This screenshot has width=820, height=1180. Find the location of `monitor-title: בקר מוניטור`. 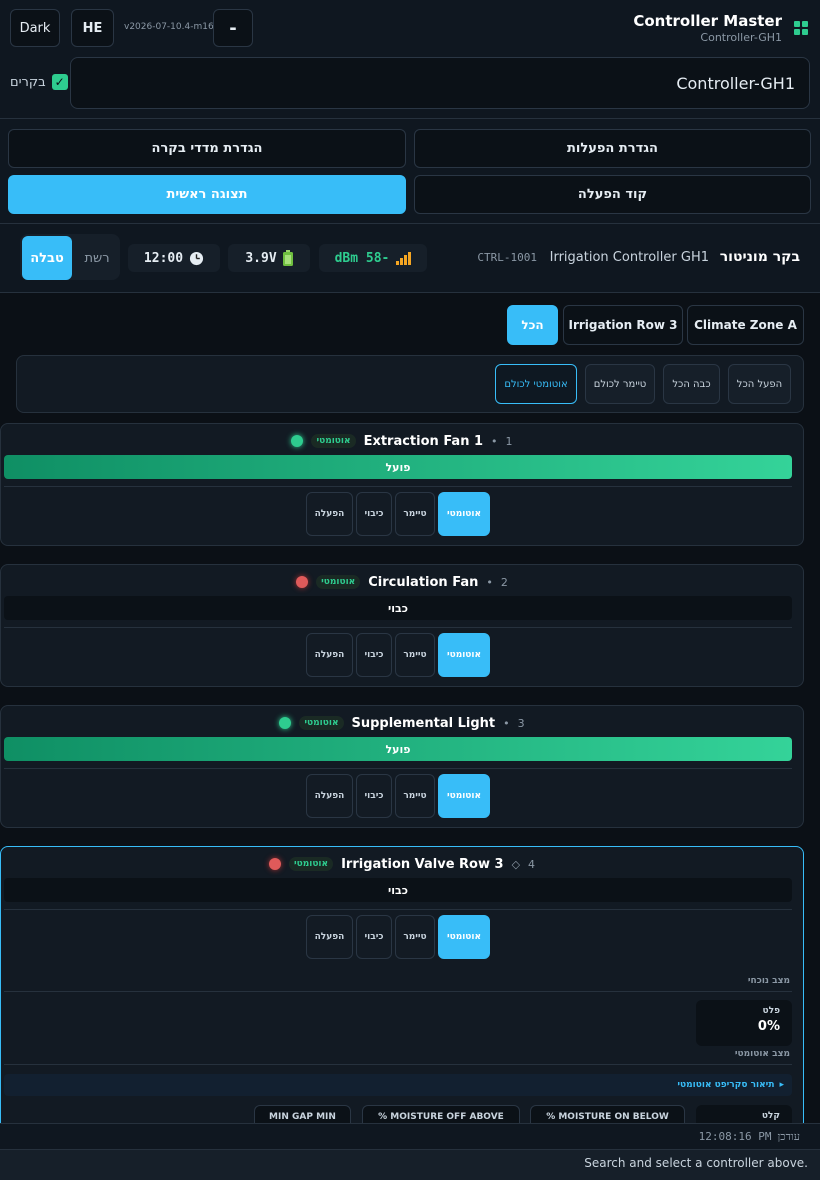

monitor-title: בקר מוניטור is located at coordinates (759, 257).